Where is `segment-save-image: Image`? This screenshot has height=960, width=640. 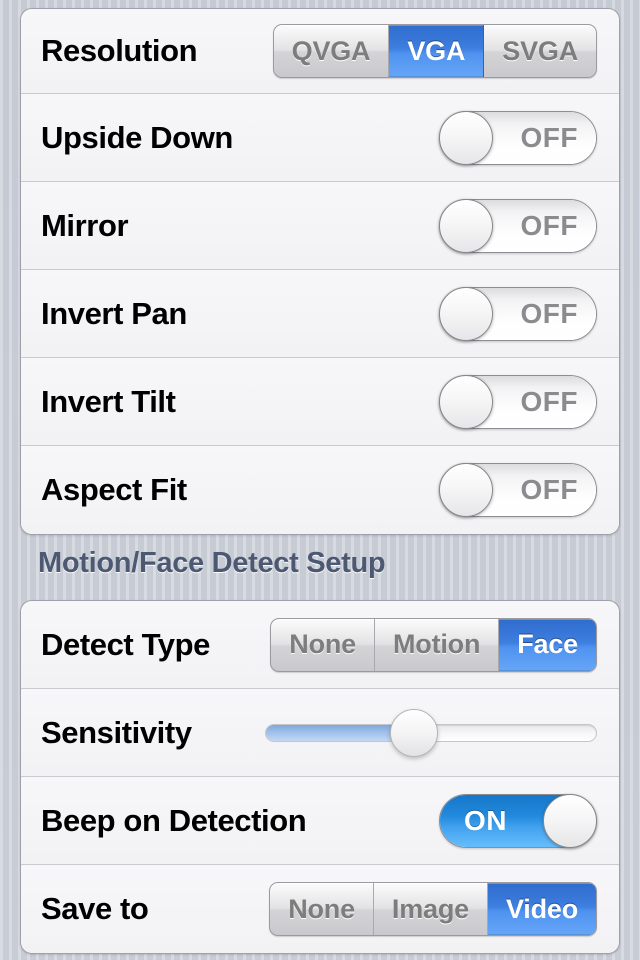
segment-save-image: Image is located at coordinates (431, 909).